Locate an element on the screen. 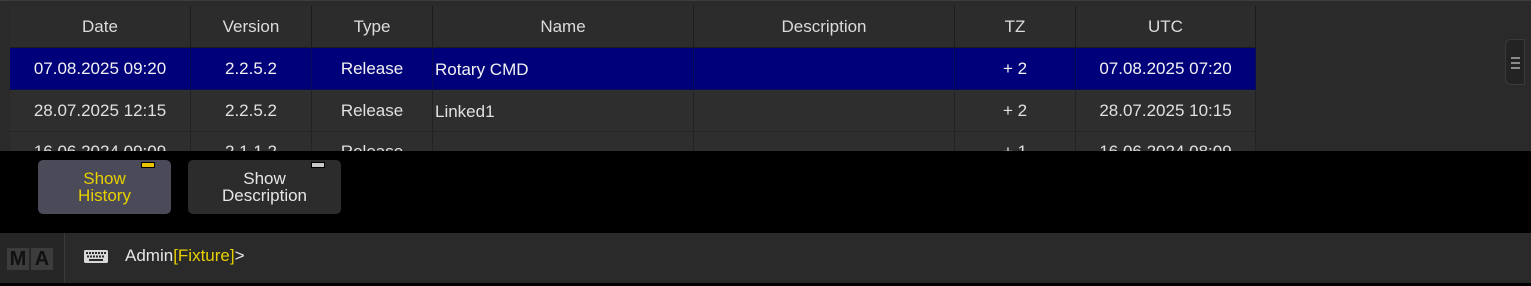 The width and height of the screenshot is (1531, 286). show-history-label-line2: History is located at coordinates (104, 195).